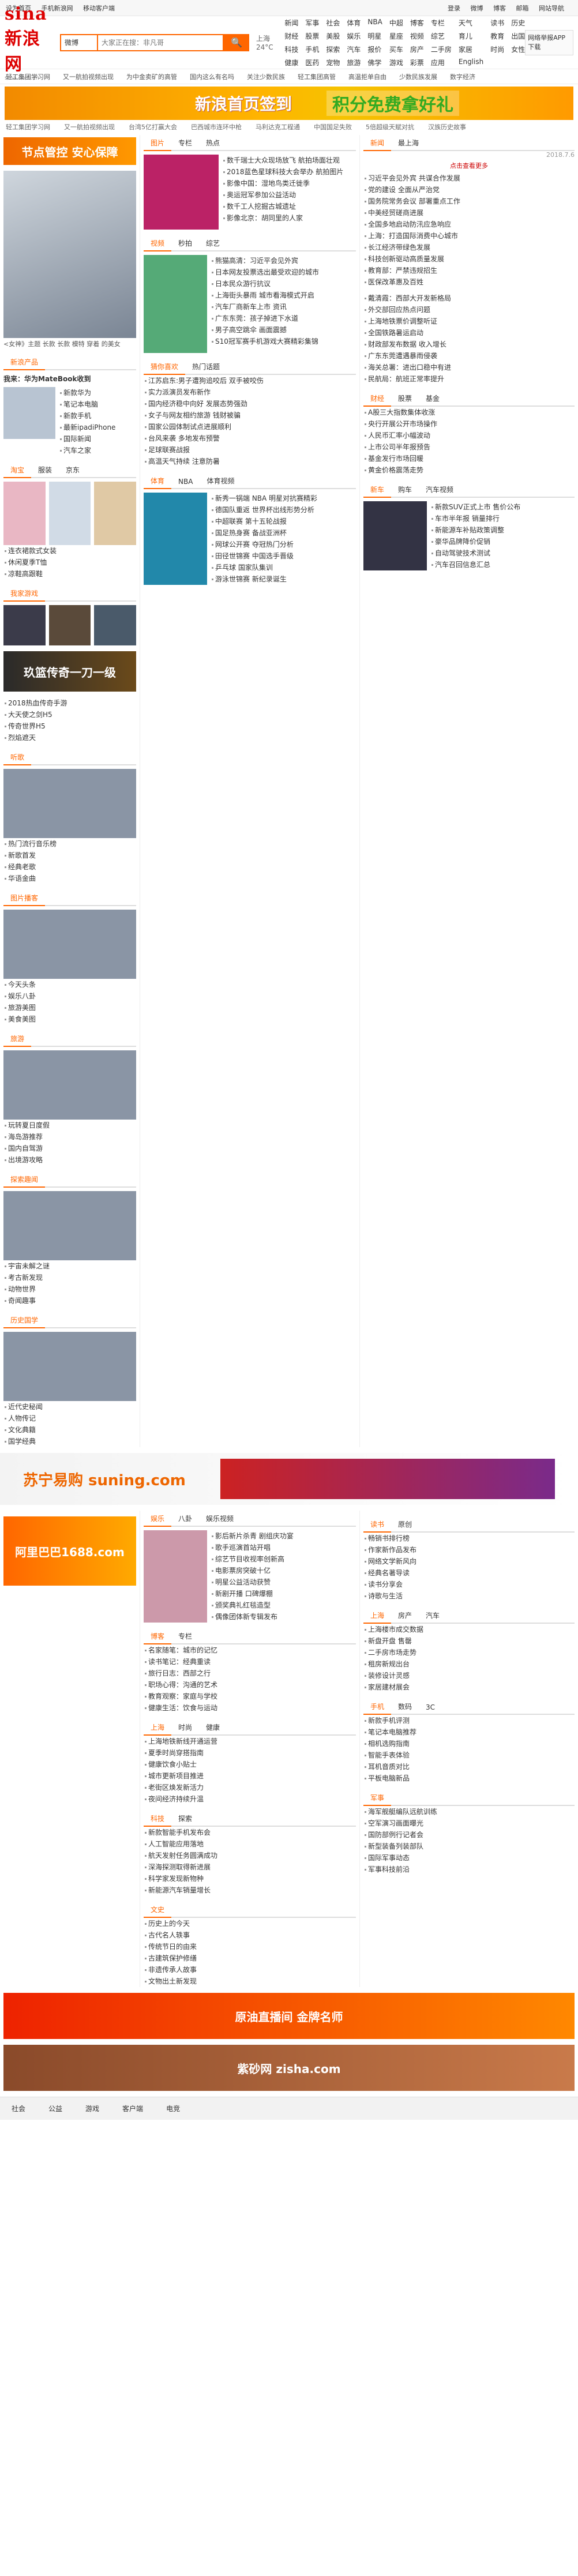 The image size is (578, 2576). Describe the element at coordinates (250, 1924) in the screenshot. I see `list-item: 历史上的今天` at that location.